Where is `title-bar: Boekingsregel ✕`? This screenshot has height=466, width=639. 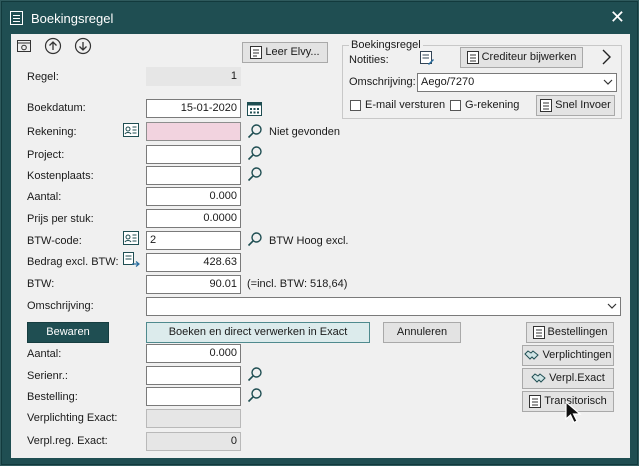 title-bar: Boekingsregel ✕ is located at coordinates (319, 18).